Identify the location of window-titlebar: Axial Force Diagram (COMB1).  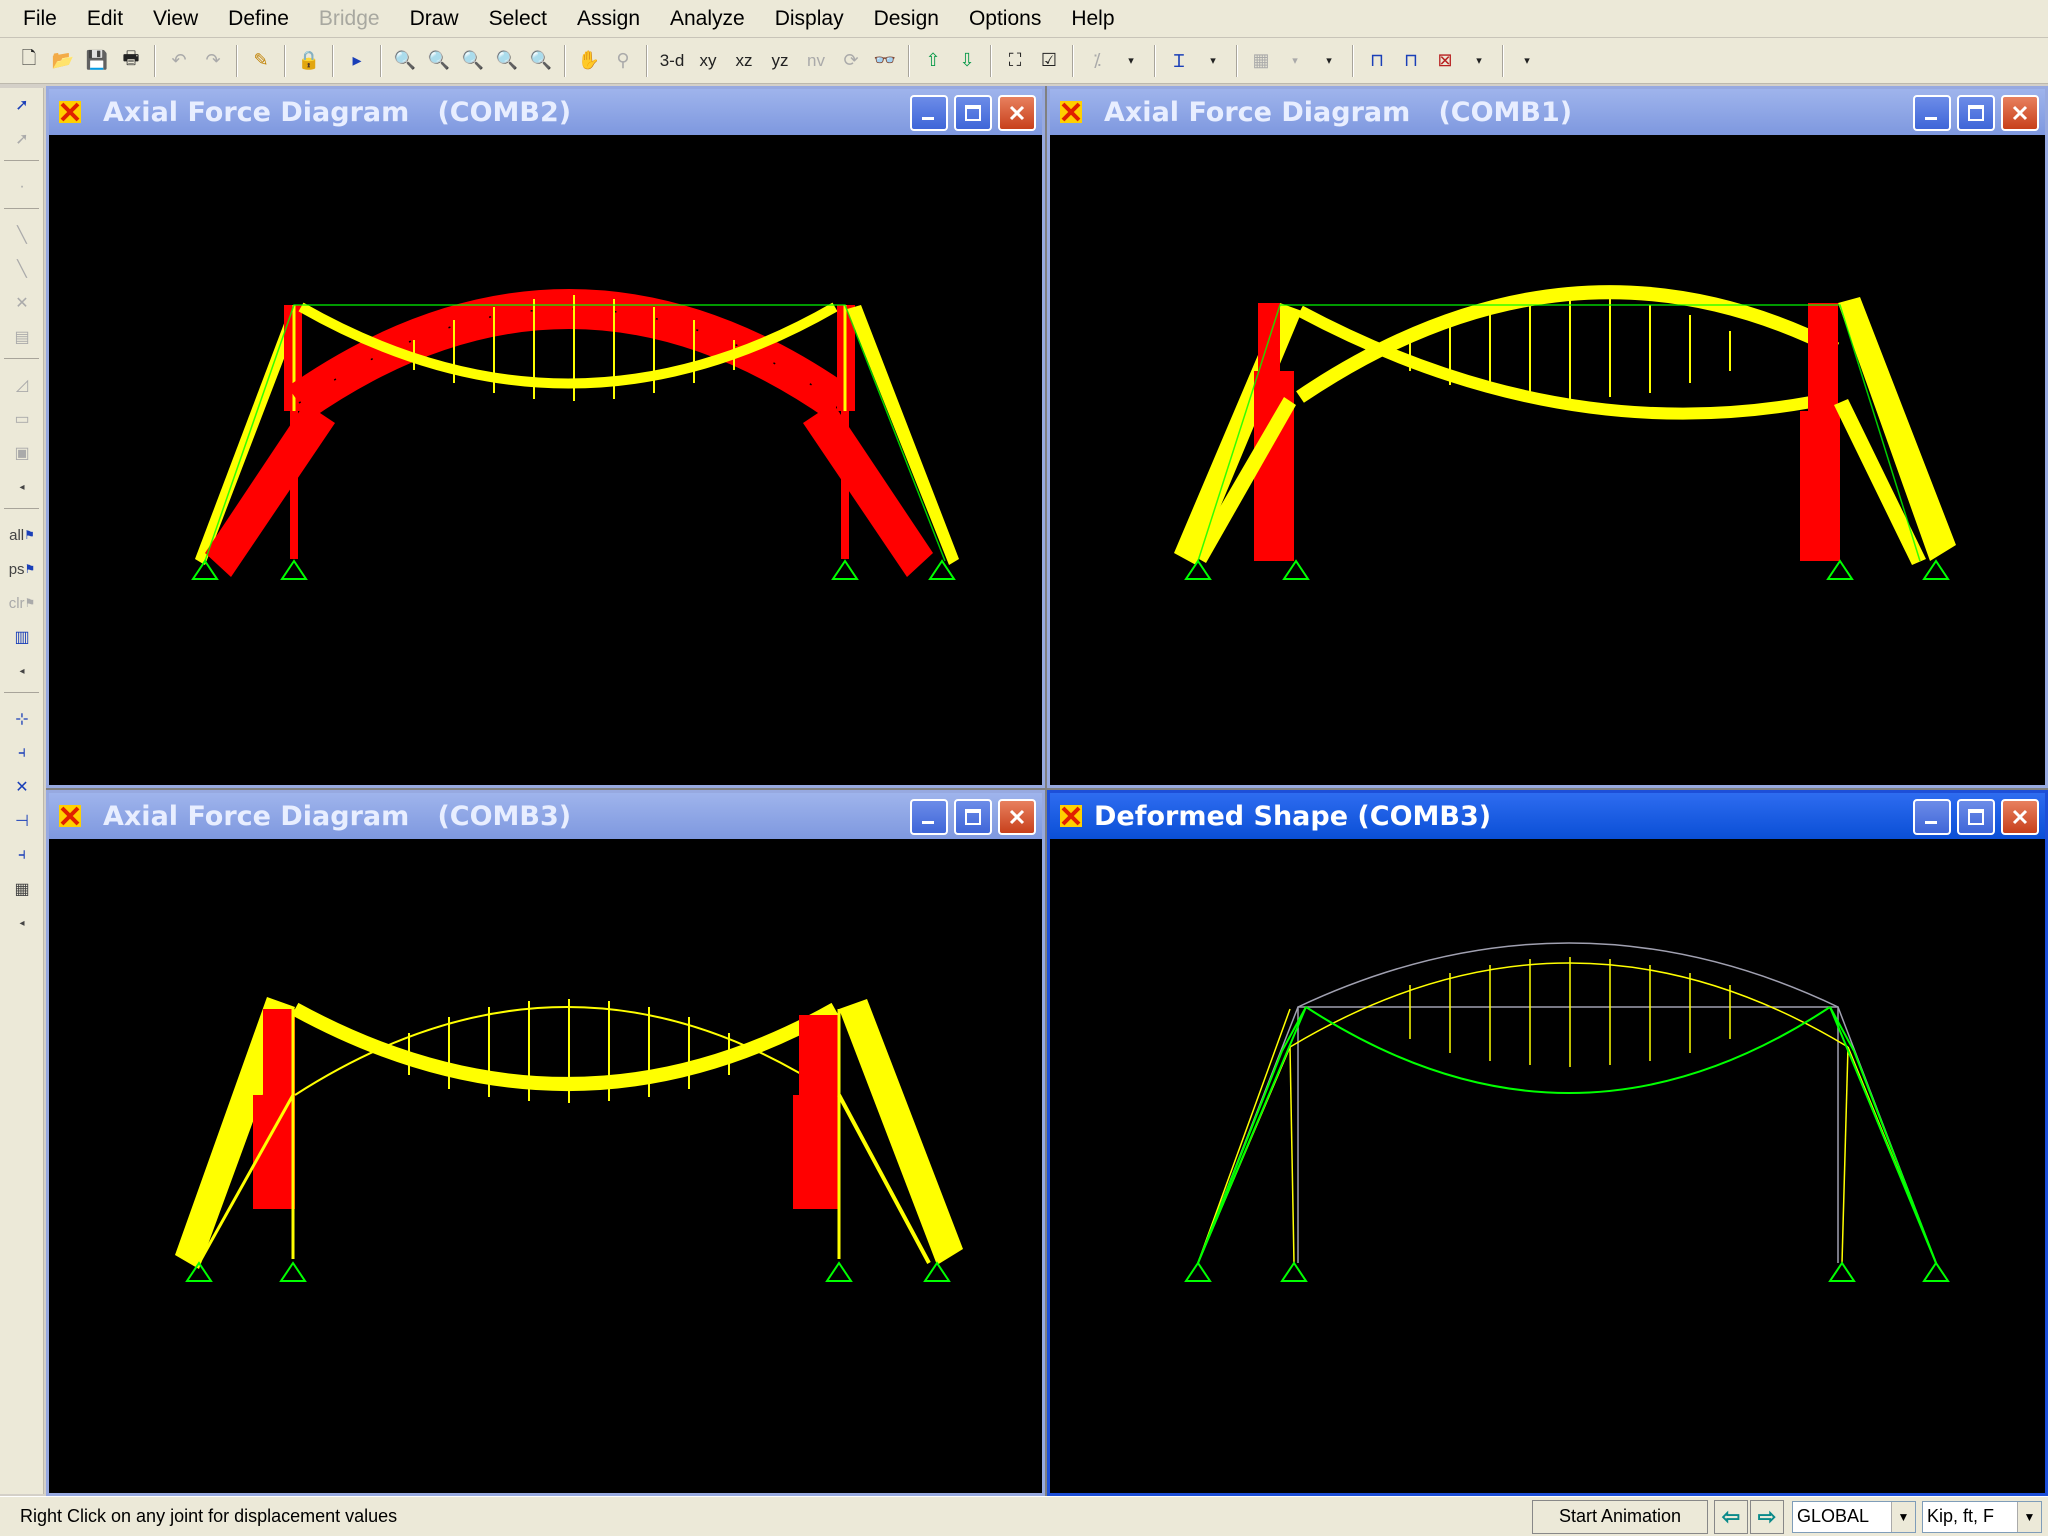
(1547, 112).